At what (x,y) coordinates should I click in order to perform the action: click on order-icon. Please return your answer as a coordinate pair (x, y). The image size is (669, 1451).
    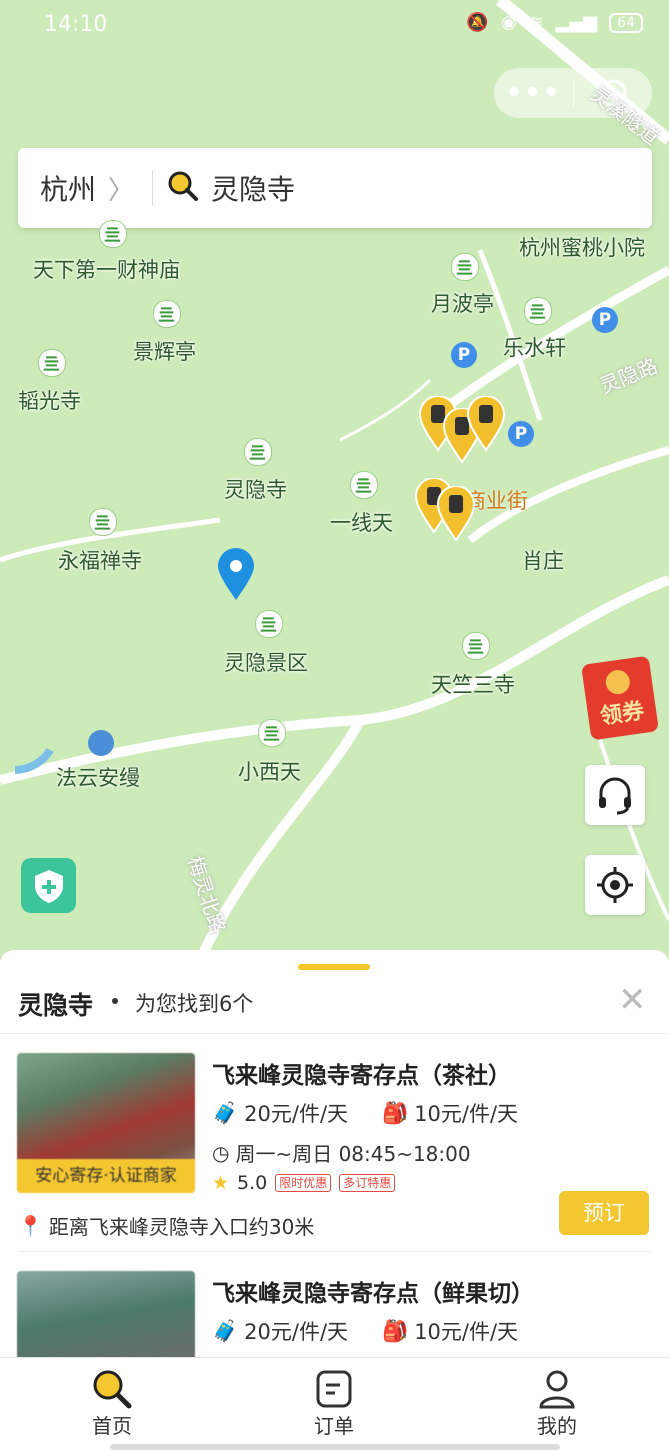
    Looking at the image, I should click on (334, 1389).